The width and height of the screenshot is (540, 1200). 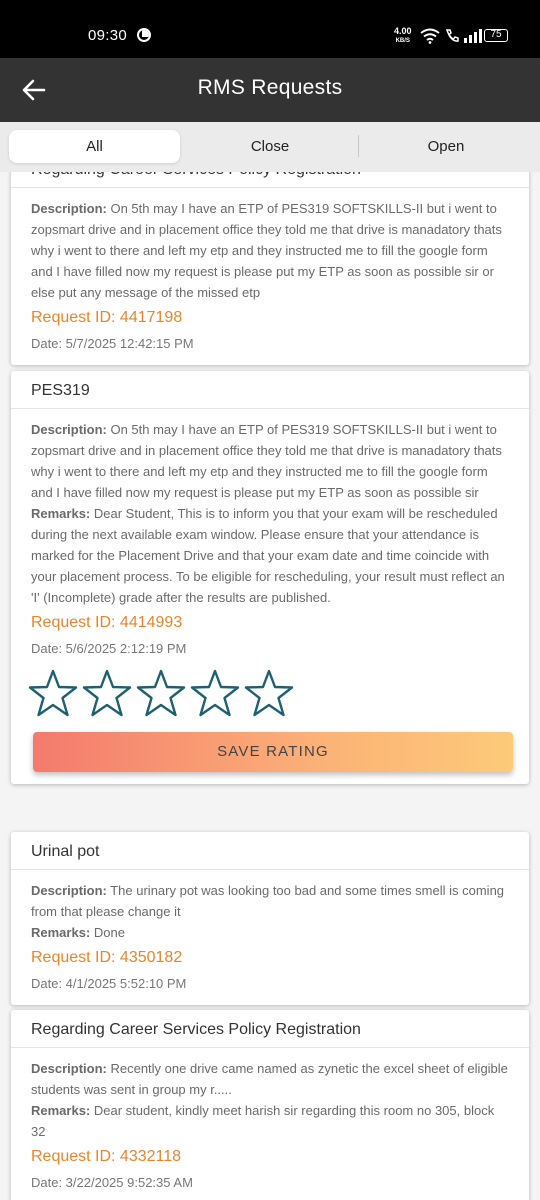 What do you see at coordinates (144, 35) in the screenshot?
I see `do-not-disturb-icon` at bounding box center [144, 35].